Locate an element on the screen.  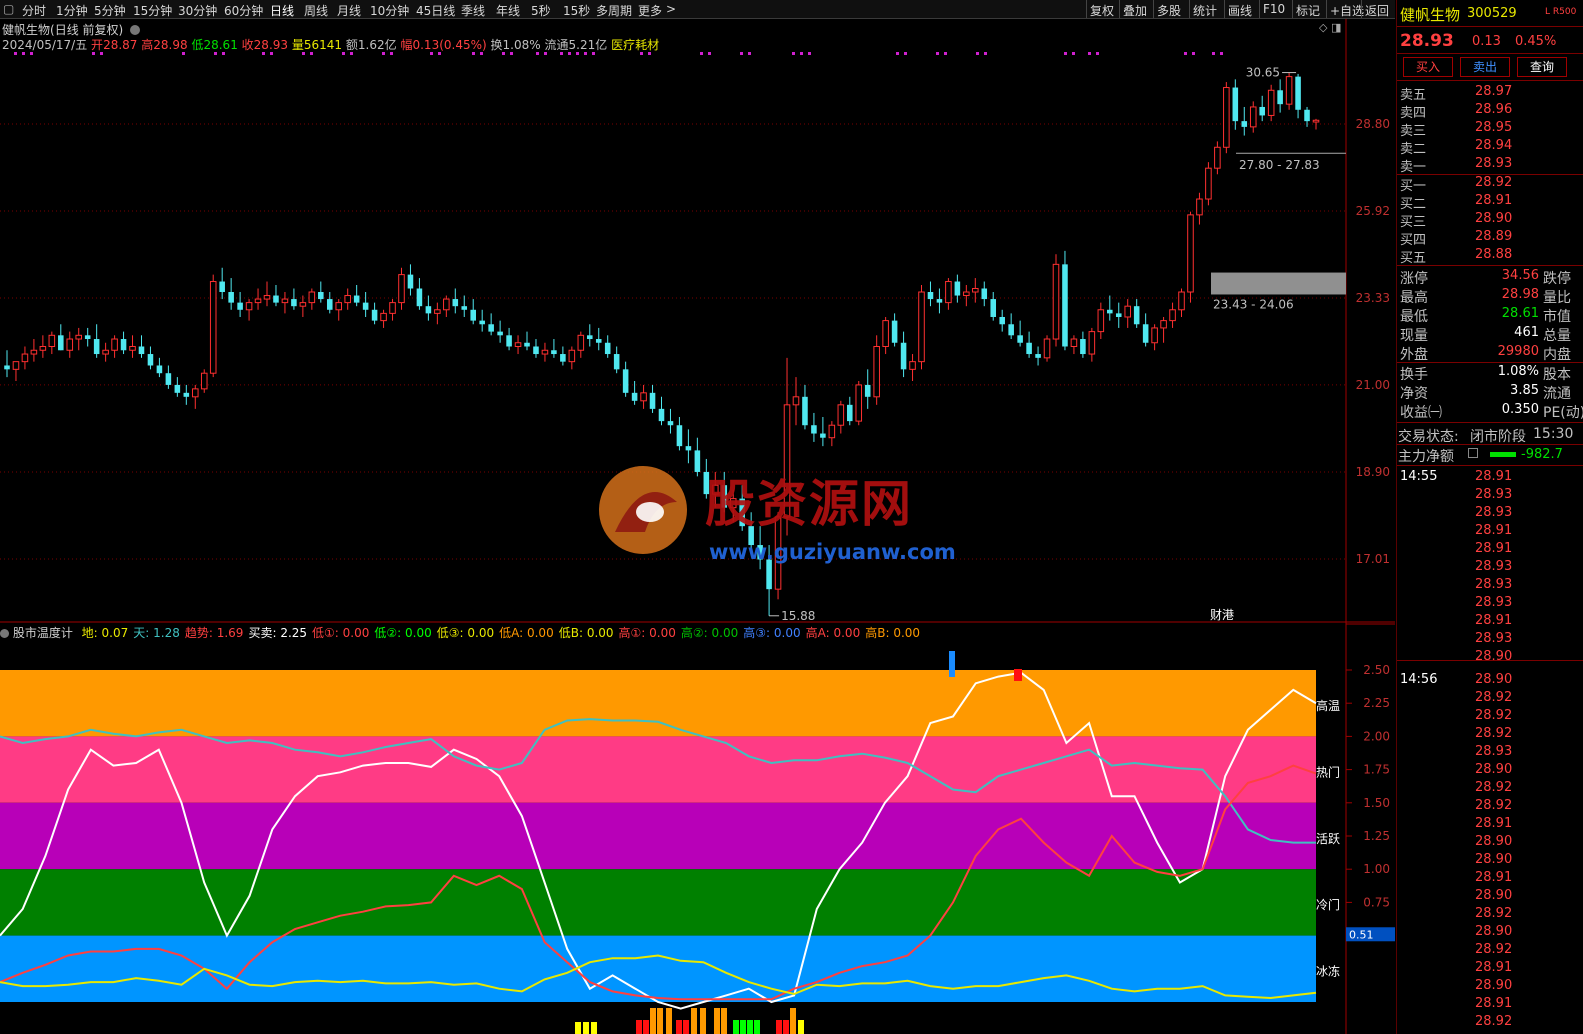
timeframe-tab-4: 30分钟 is located at coordinates (197, 10).